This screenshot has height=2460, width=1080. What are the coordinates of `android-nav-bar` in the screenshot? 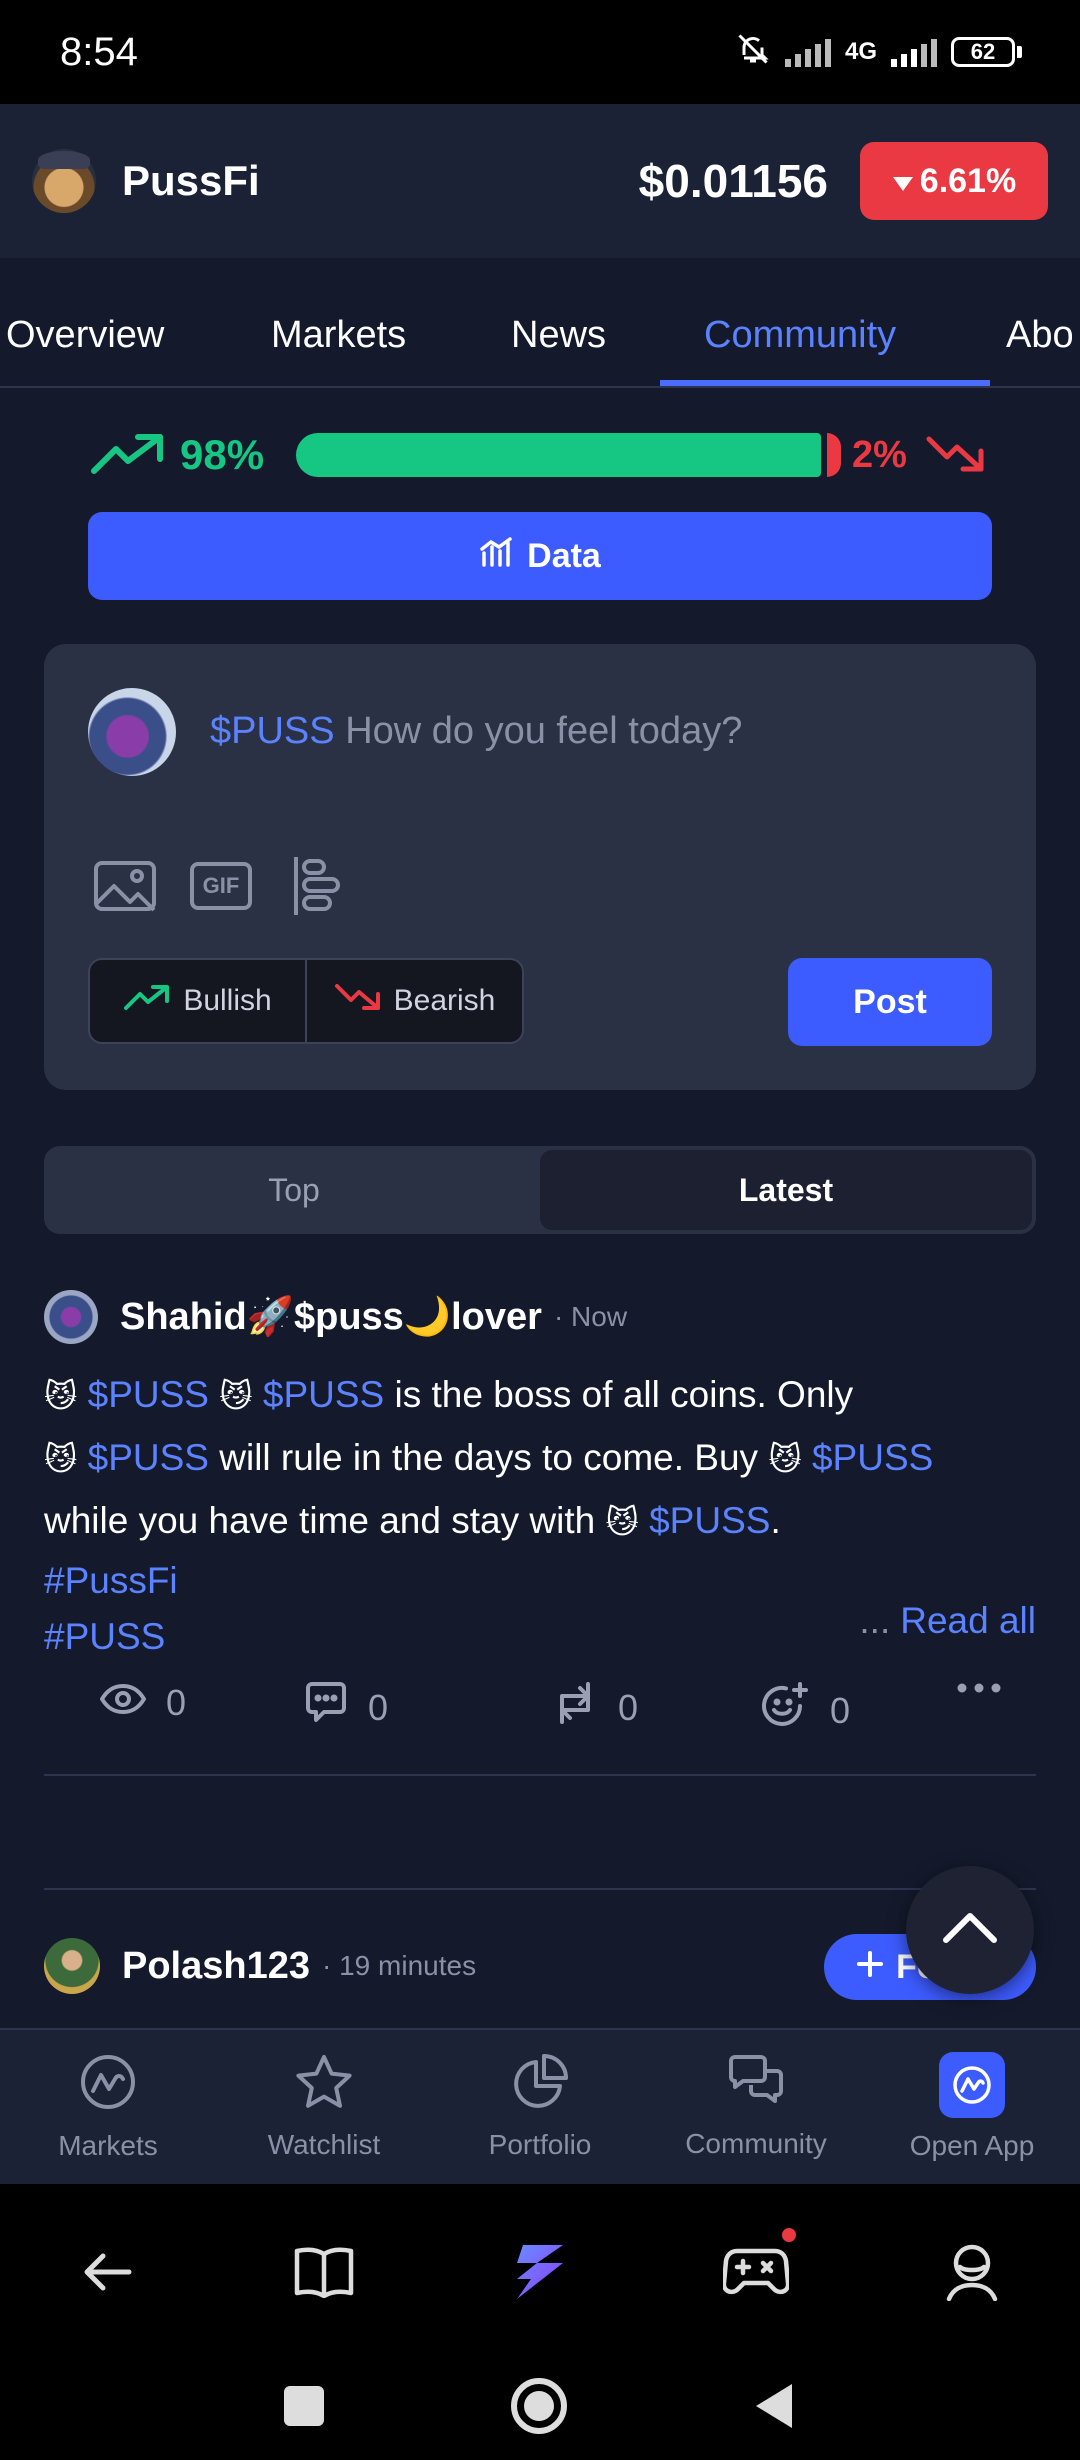 It's located at (540, 2405).